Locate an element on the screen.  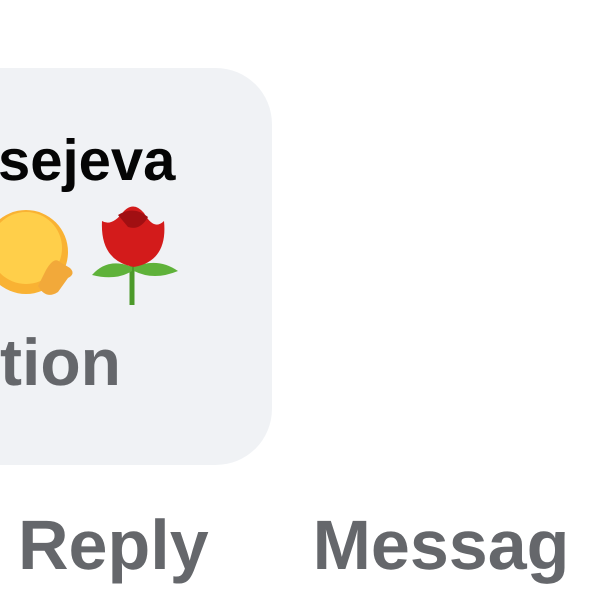
action-link: Reply is located at coordinates (113, 545).